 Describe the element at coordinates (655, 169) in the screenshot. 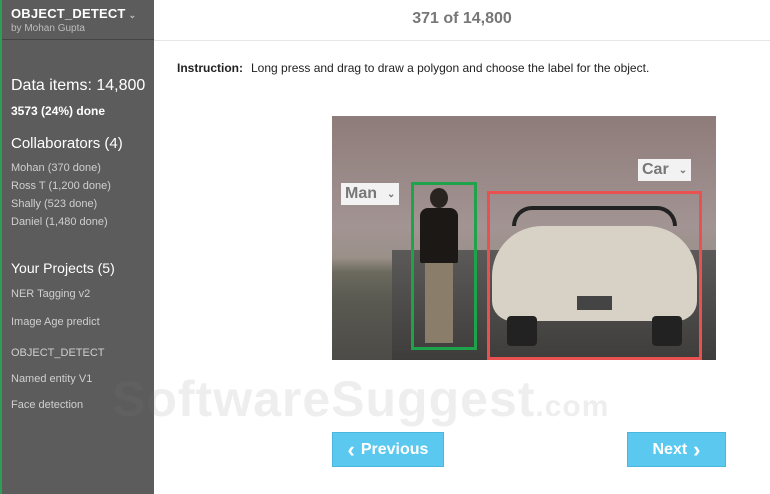

I see `label-value: Car` at that location.